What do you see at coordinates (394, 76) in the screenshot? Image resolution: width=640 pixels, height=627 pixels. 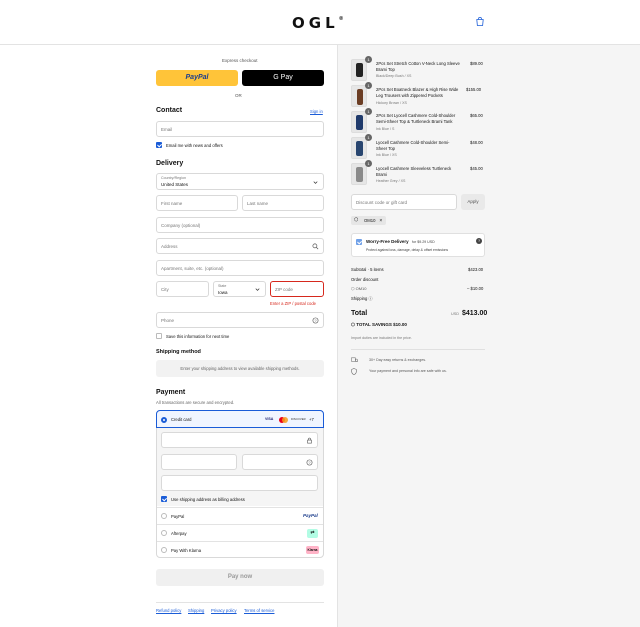 I see `item-variant: Black/Deep Bush / XS` at bounding box center [394, 76].